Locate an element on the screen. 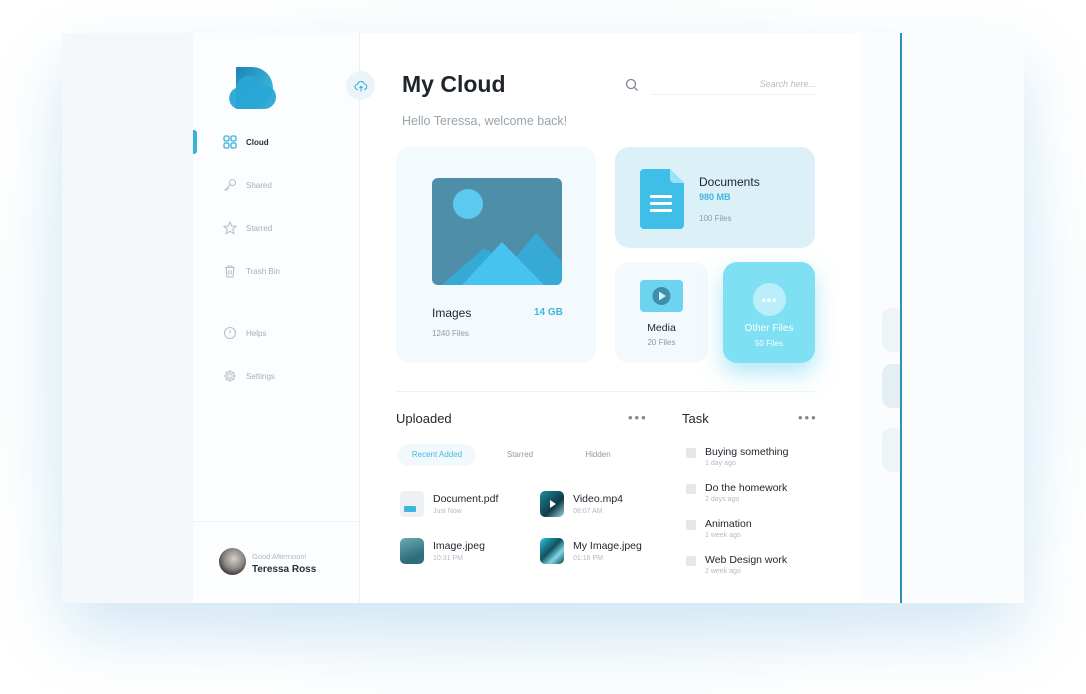 This screenshot has height=694, width=1086. search-input is located at coordinates (733, 84).